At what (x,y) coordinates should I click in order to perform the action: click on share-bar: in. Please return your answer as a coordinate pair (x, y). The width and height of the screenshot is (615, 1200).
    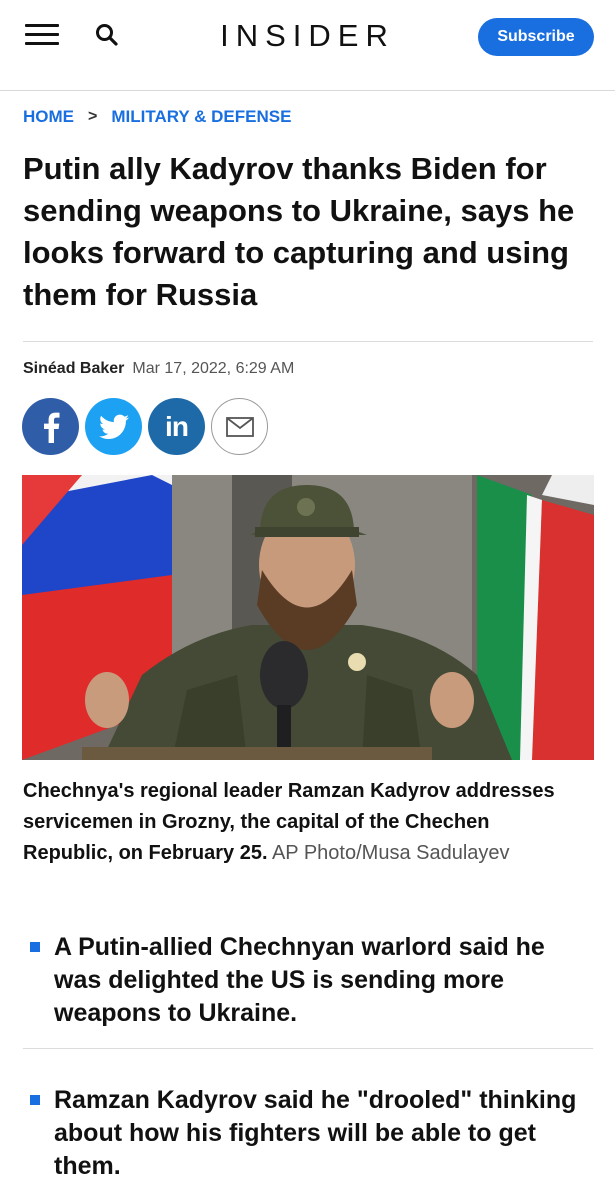
    Looking at the image, I should click on (145, 426).